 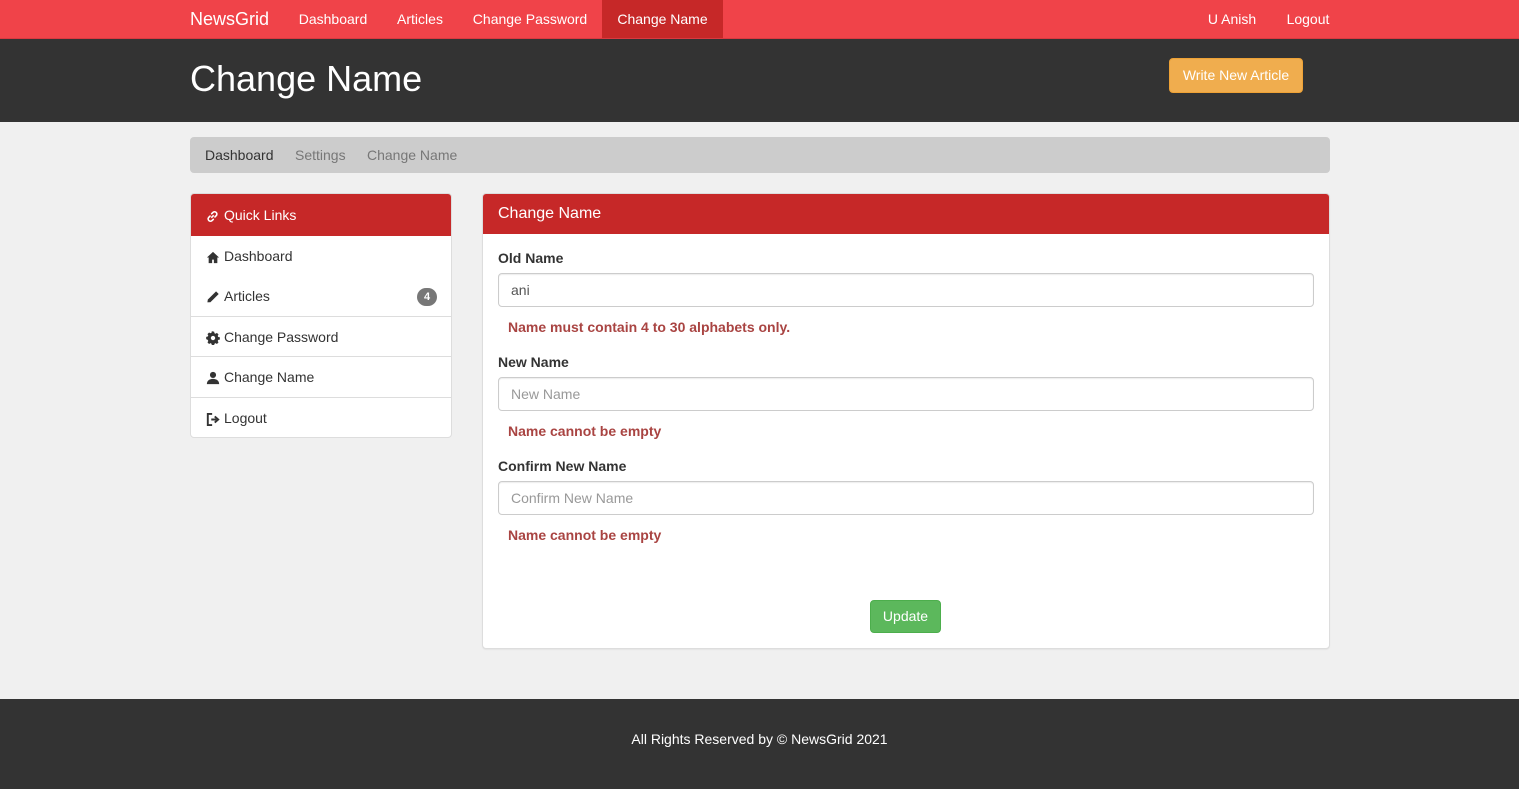 I want to click on sidebar-item-label: Logout, so click(x=245, y=418).